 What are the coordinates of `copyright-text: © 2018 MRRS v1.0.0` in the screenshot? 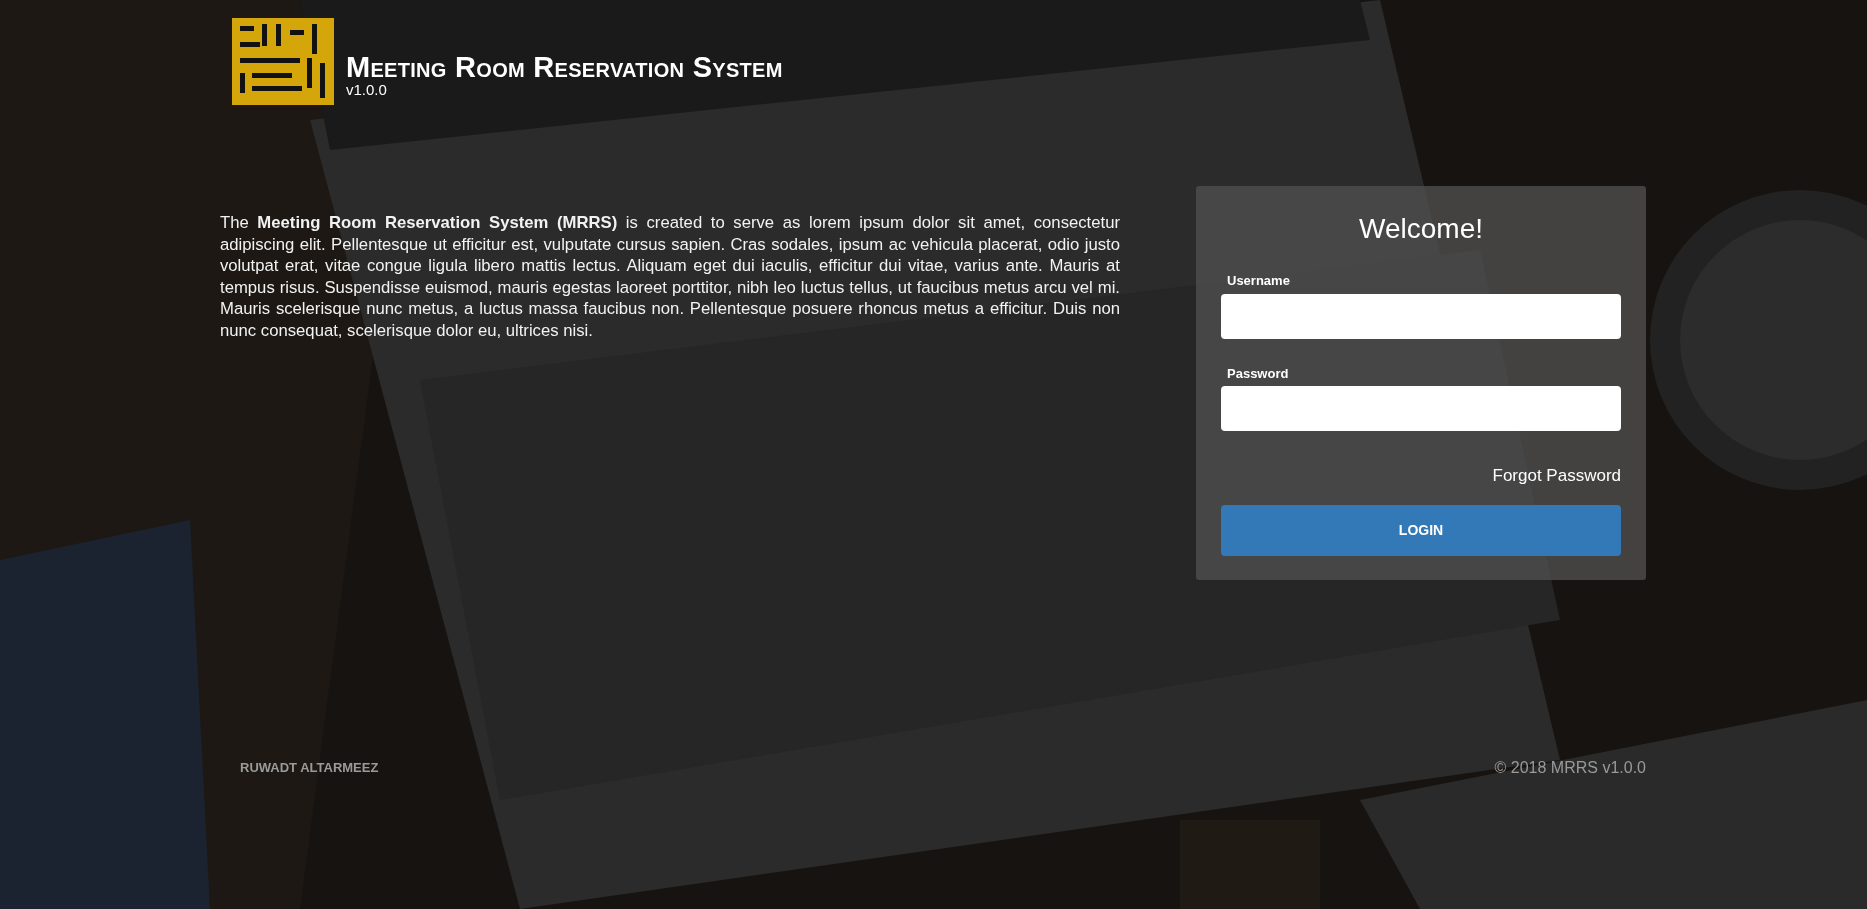 It's located at (1570, 767).